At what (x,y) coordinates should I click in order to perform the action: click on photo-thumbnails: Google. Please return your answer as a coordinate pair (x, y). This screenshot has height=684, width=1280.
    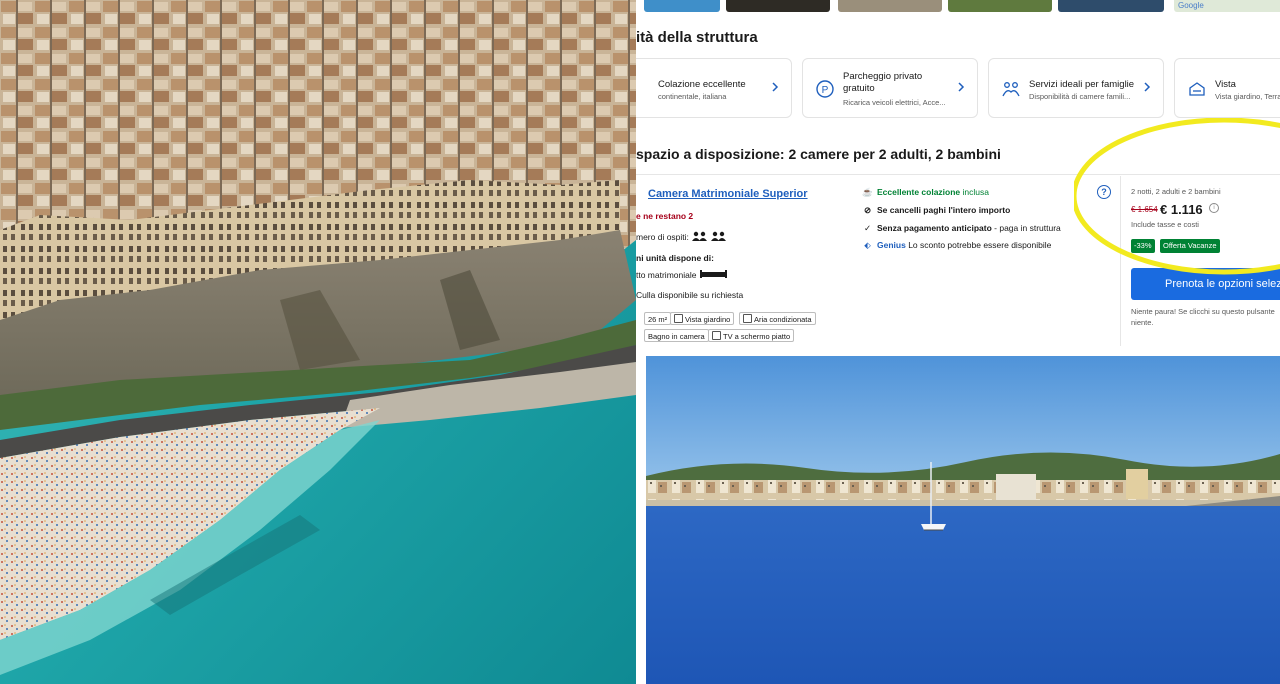
    Looking at the image, I should click on (962, 6).